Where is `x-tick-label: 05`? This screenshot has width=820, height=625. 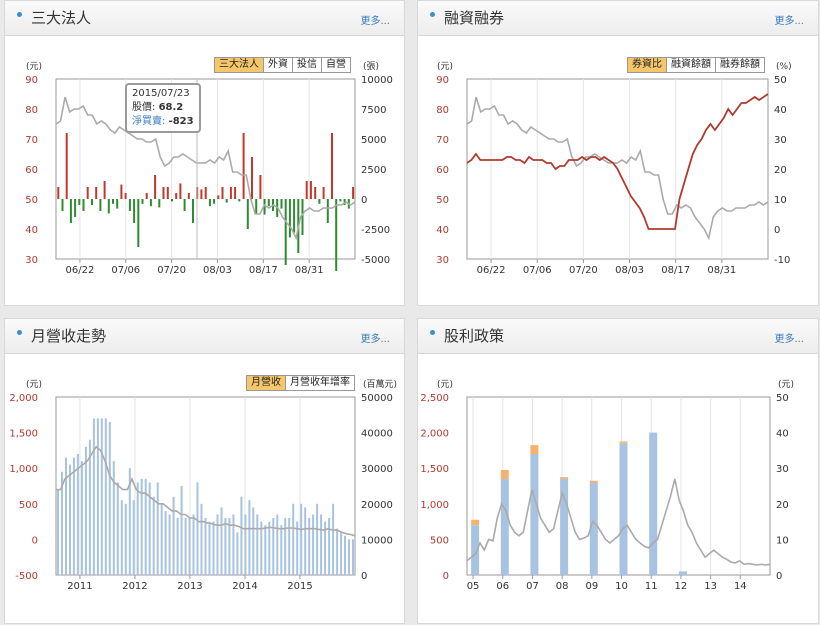 x-tick-label: 05 is located at coordinates (473, 586).